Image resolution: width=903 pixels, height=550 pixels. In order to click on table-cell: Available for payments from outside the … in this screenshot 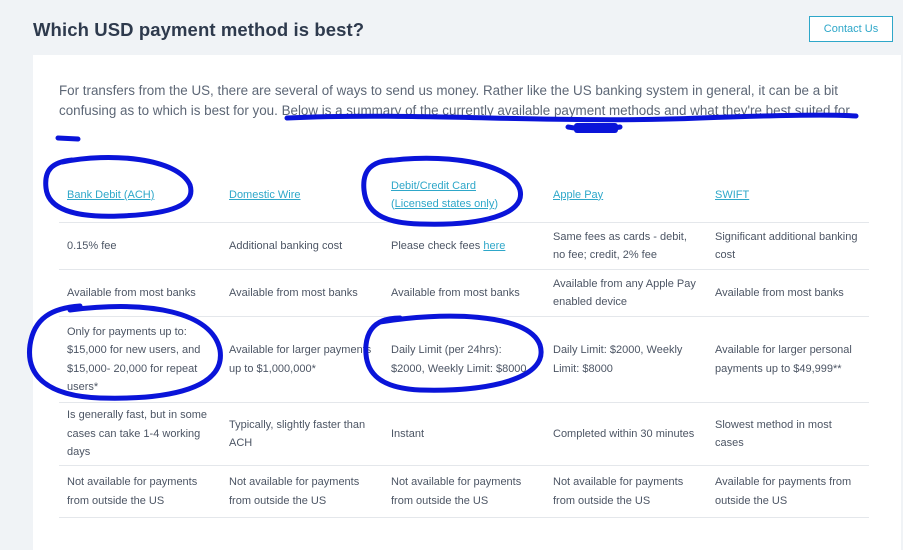, I will do `click(788, 491)`.